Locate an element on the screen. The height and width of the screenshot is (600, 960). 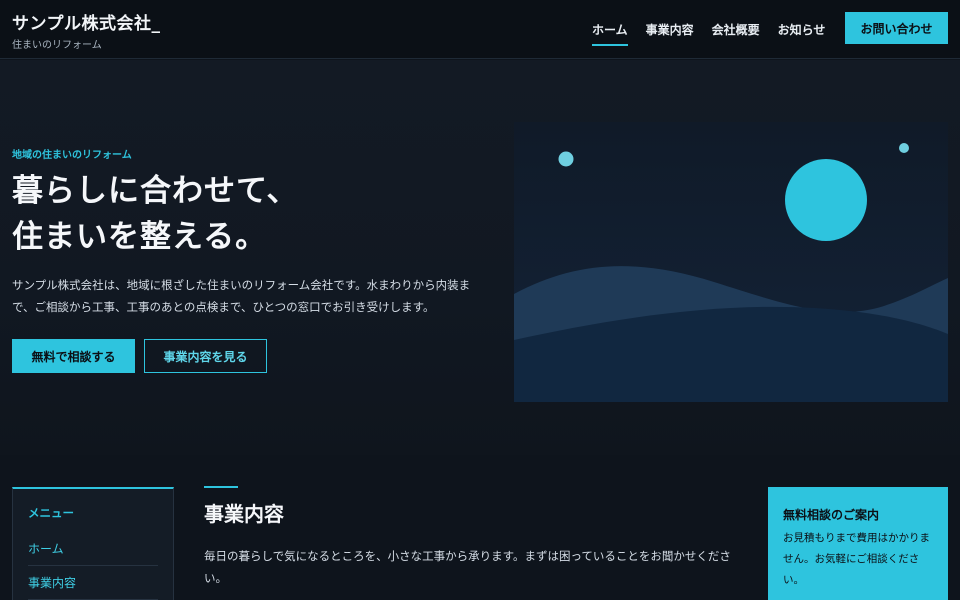
nav-item-home: ホーム is located at coordinates (610, 33).